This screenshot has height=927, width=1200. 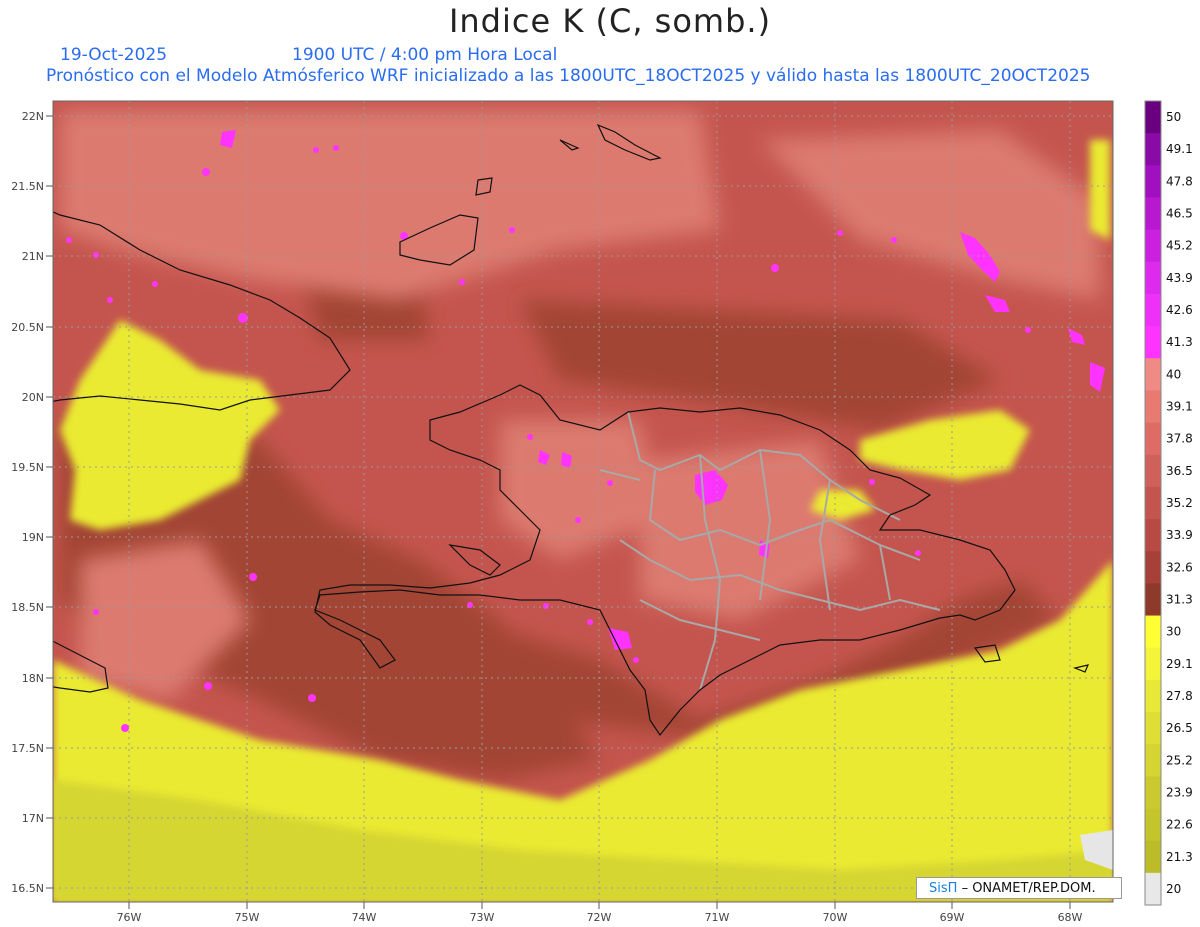 What do you see at coordinates (1179, 310) in the screenshot?
I see `colorbar-level-label: 42.6` at bounding box center [1179, 310].